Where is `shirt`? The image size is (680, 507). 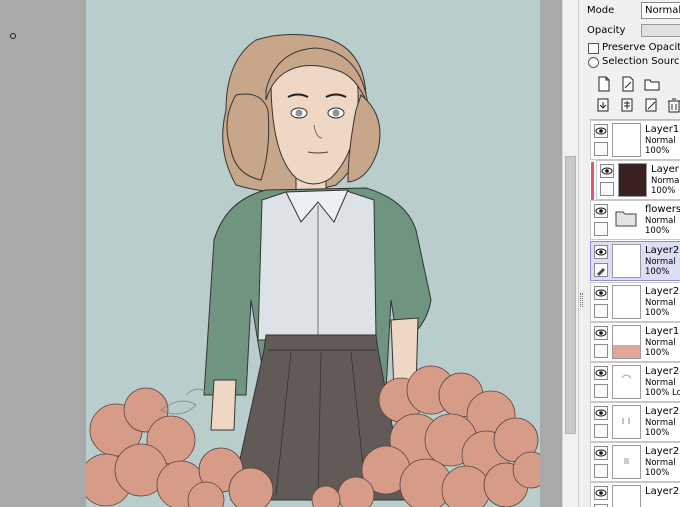
shirt is located at coordinates (317, 265).